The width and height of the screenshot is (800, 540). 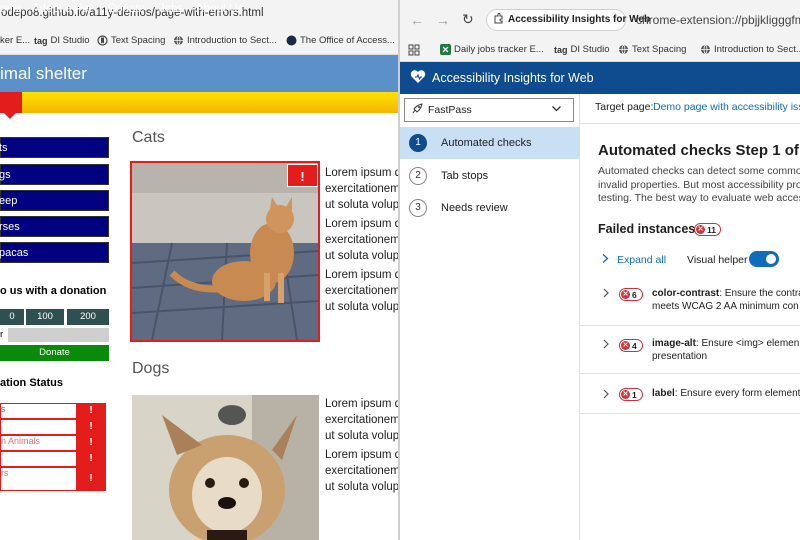 I want to click on status-text: n Animals, so click(x=21, y=441).